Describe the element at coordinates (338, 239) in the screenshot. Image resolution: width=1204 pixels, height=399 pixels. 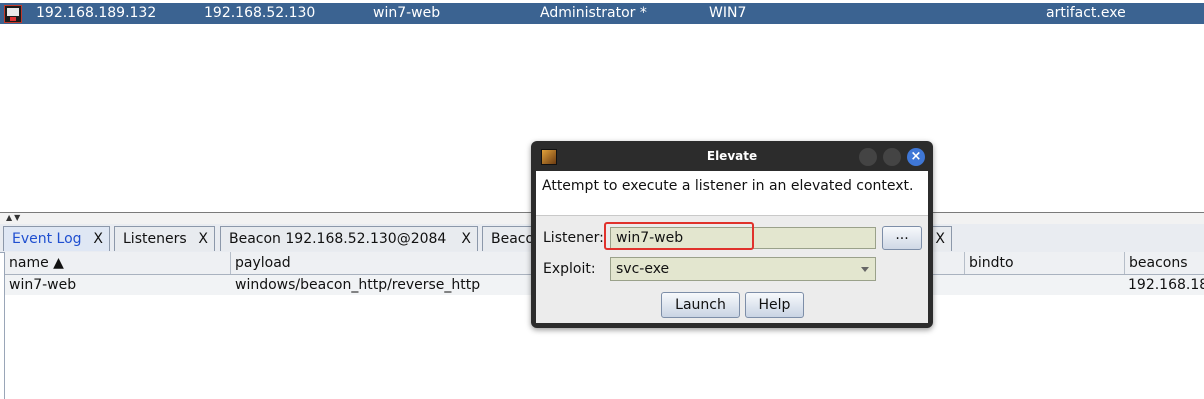
I see `tab-label: Beacon 192.168.52.130@2084` at that location.